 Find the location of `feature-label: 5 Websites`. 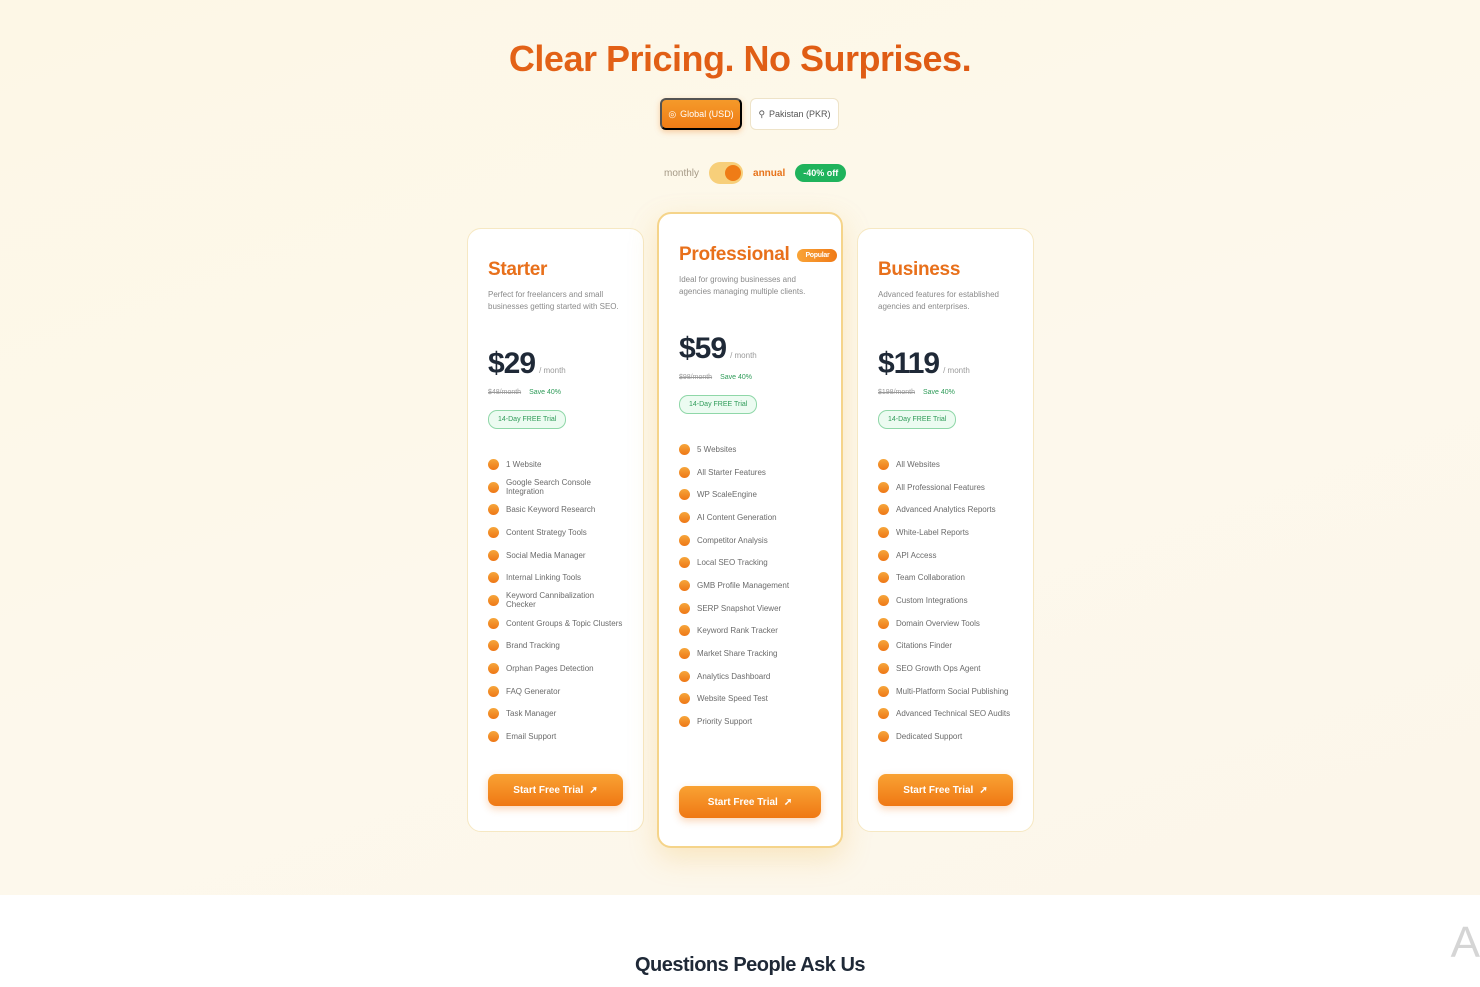

feature-label: 5 Websites is located at coordinates (717, 449).